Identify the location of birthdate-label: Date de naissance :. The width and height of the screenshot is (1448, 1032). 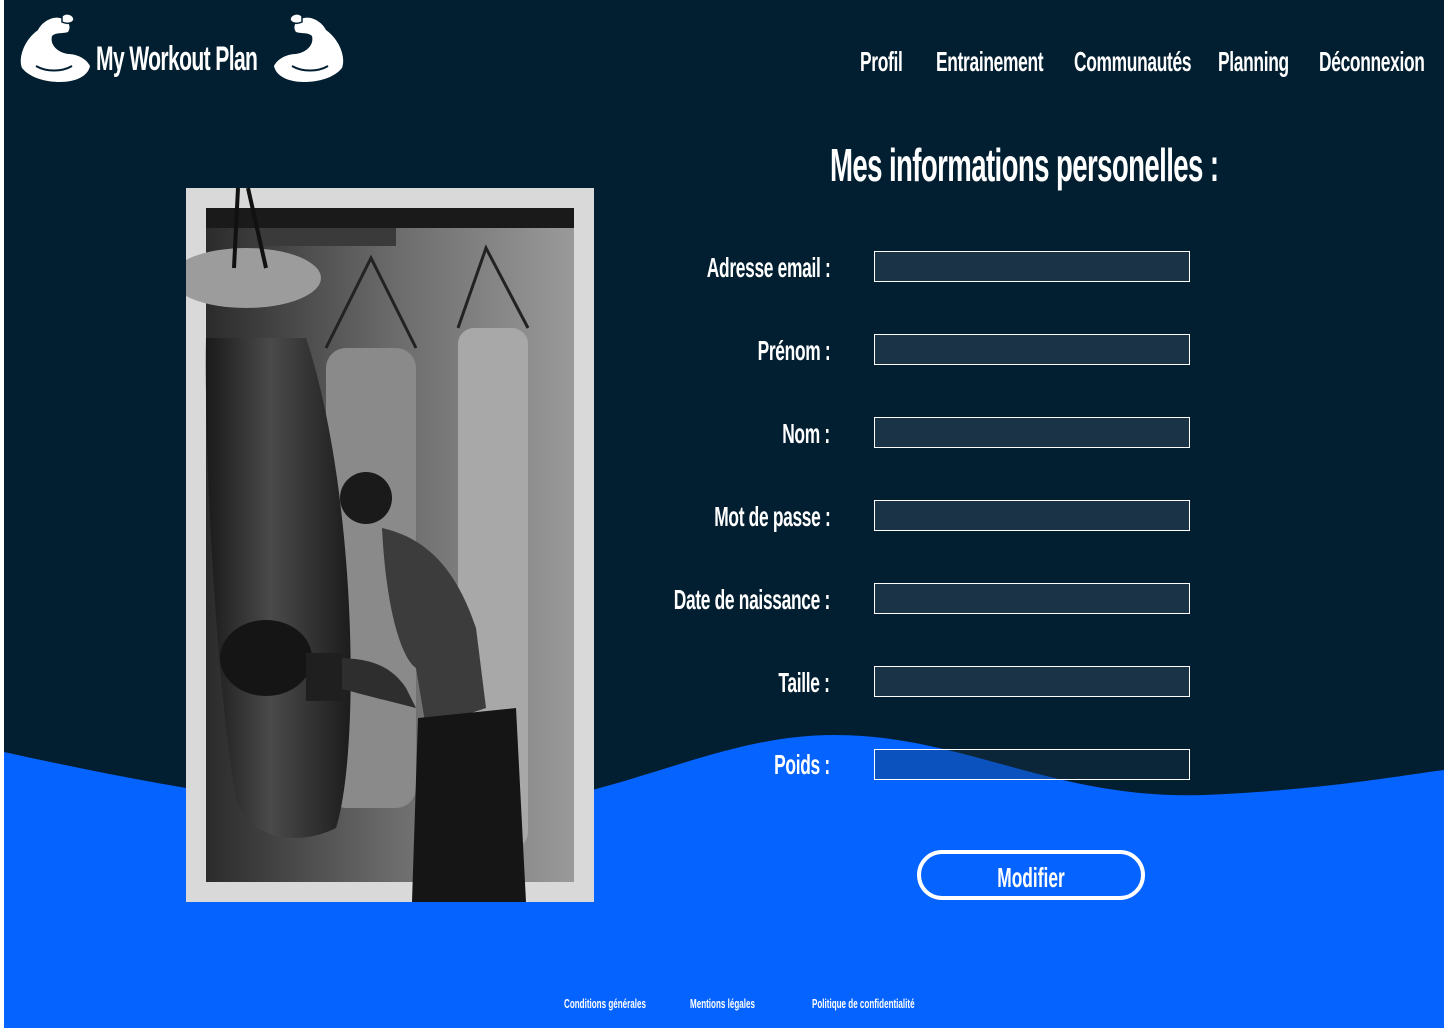
(752, 599).